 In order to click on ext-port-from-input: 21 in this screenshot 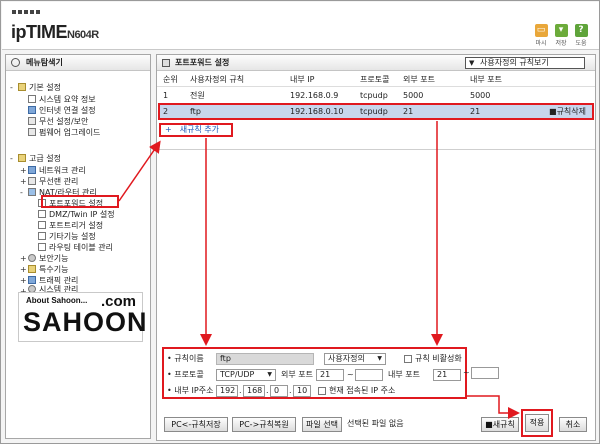, I will do `click(330, 375)`.